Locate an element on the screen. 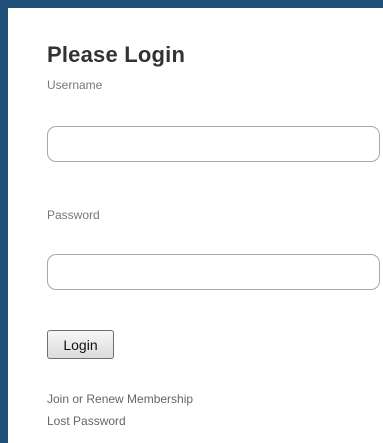 This screenshot has width=383, height=443. lost-password-link: Lost Password is located at coordinates (86, 421).